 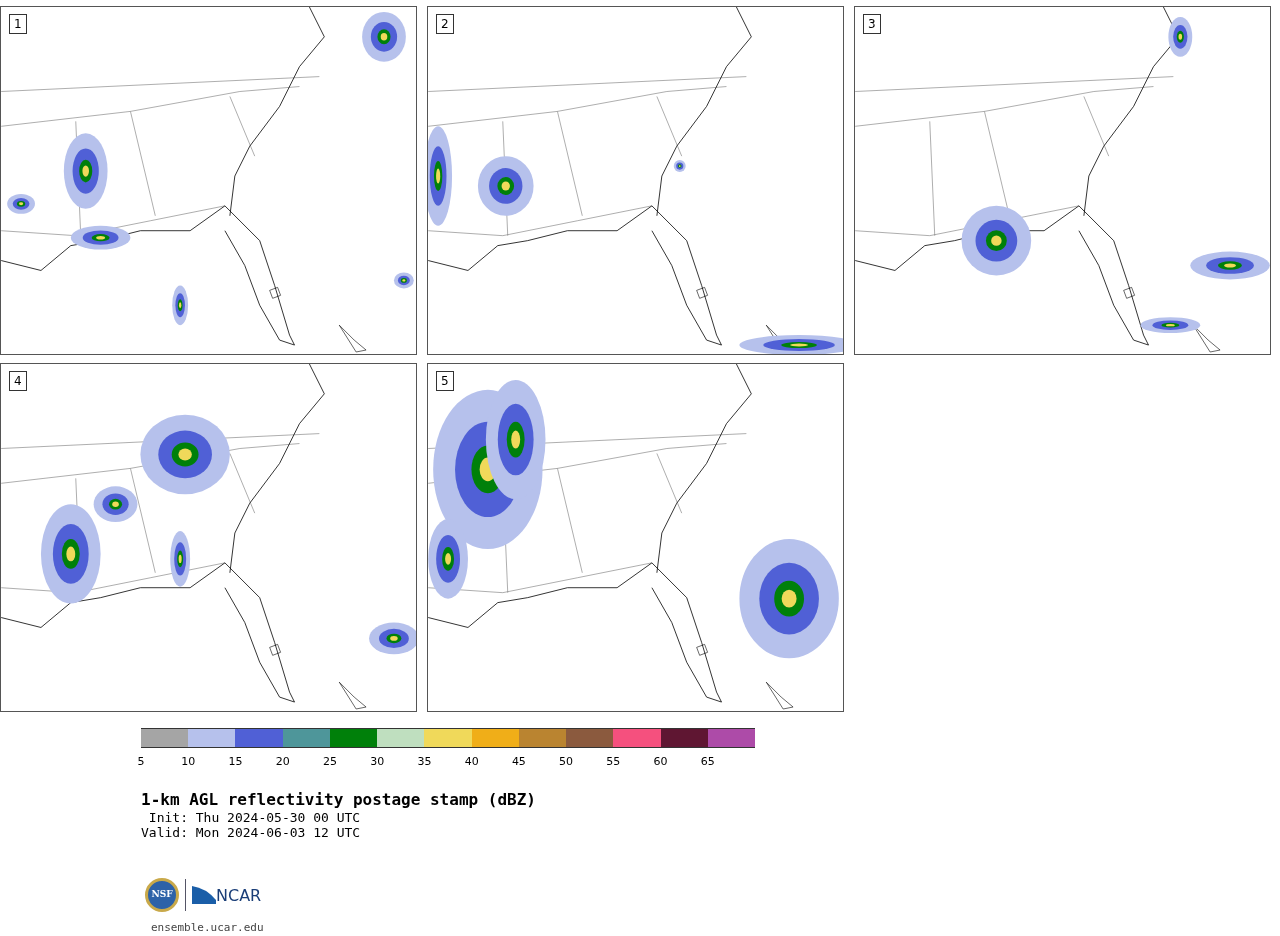 I want to click on colorbar-tick-label: 10, so click(x=188, y=762).